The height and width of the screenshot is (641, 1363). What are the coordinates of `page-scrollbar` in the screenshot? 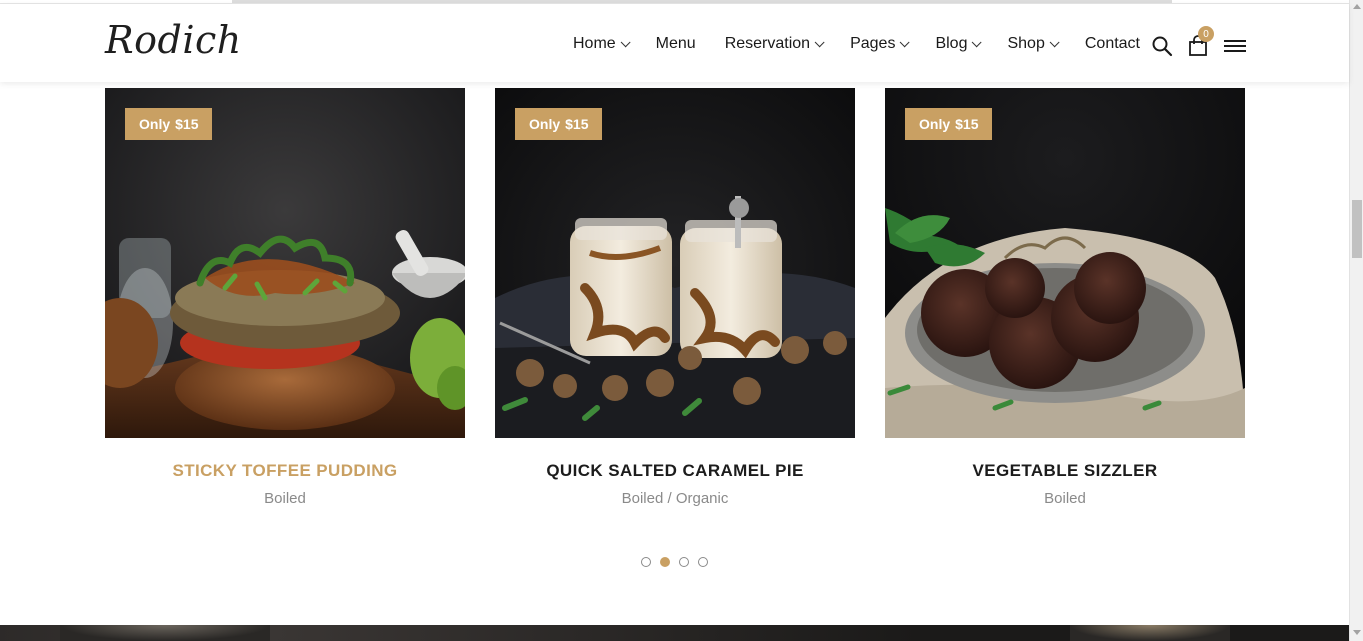 It's located at (1356, 320).